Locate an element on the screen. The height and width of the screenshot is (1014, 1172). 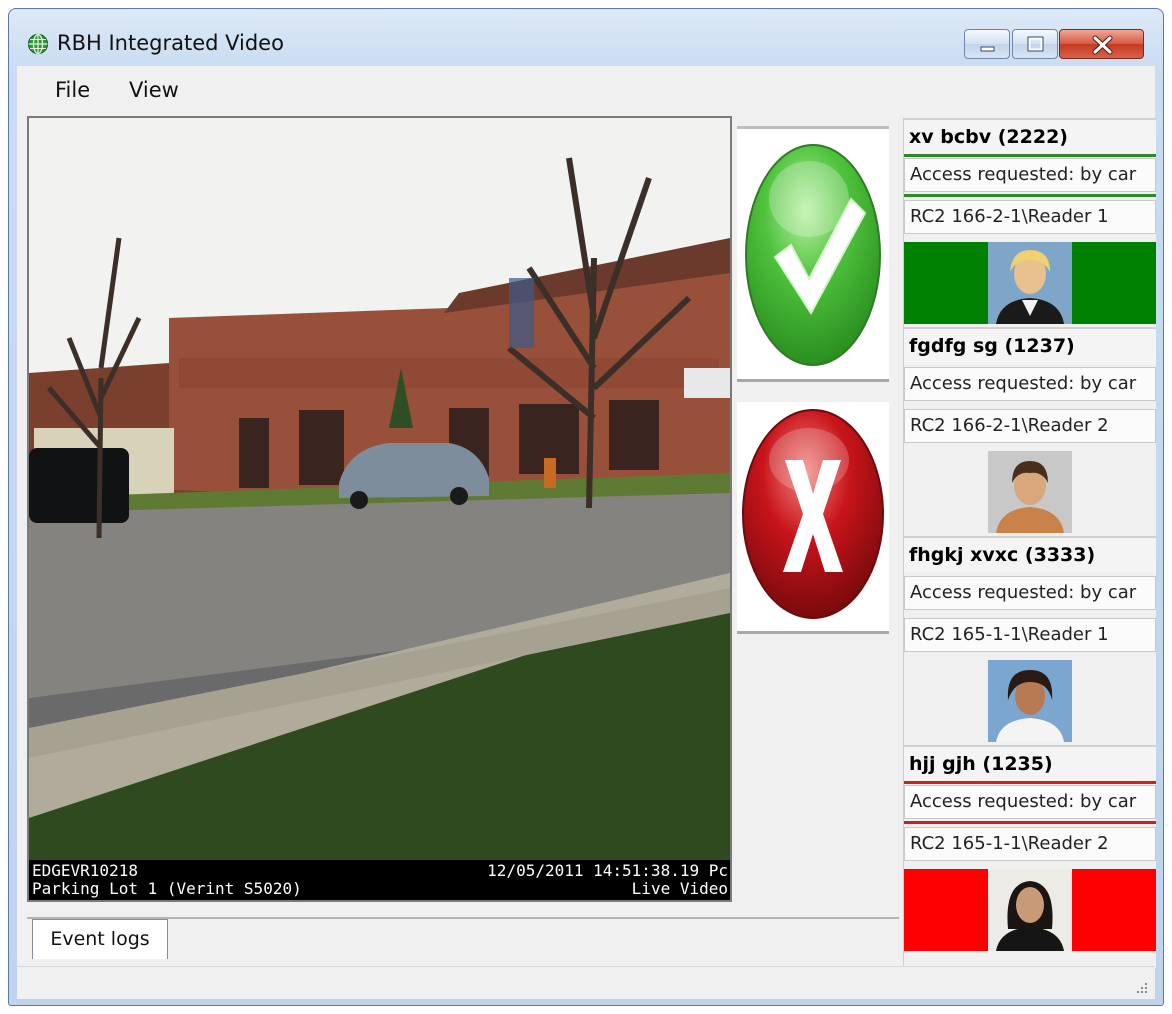
device-id-label: EDGEVR10218 is located at coordinates (85, 870).